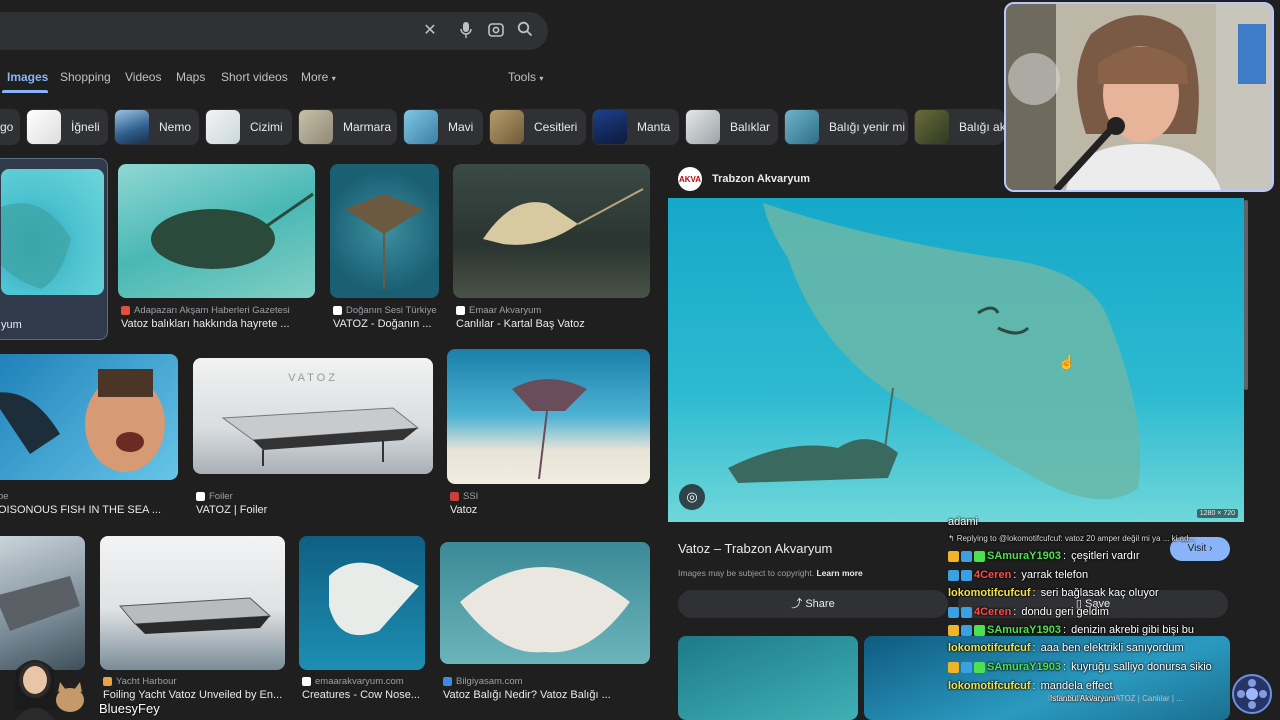 The image size is (1280, 720). What do you see at coordinates (1030, 686) in the screenshot?
I see `chat-message: lokomotifcufcuf: mandela effect` at bounding box center [1030, 686].